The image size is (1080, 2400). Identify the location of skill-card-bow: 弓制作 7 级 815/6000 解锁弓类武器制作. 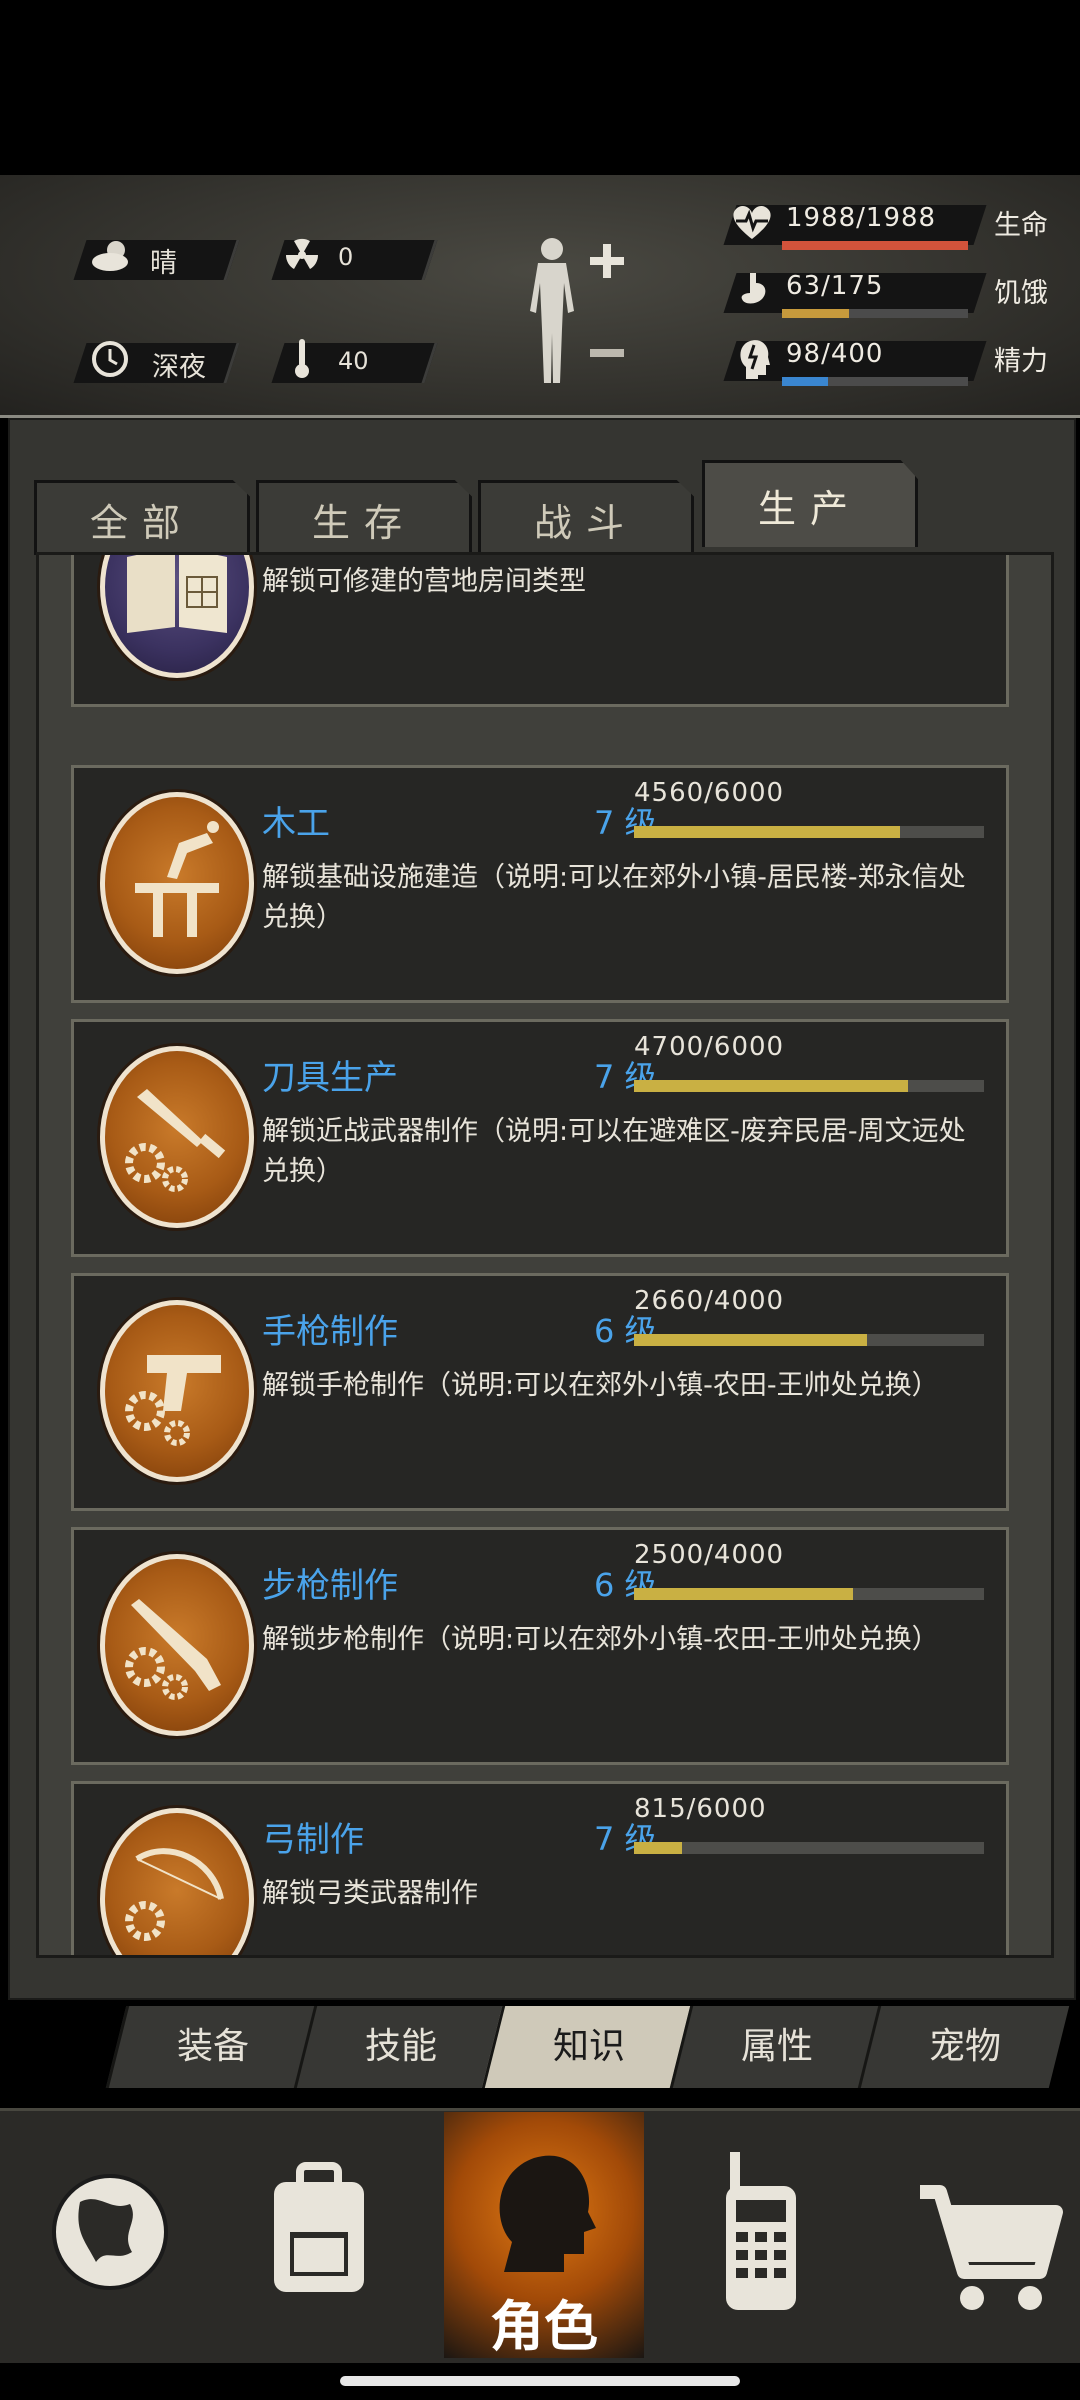
(540, 1868).